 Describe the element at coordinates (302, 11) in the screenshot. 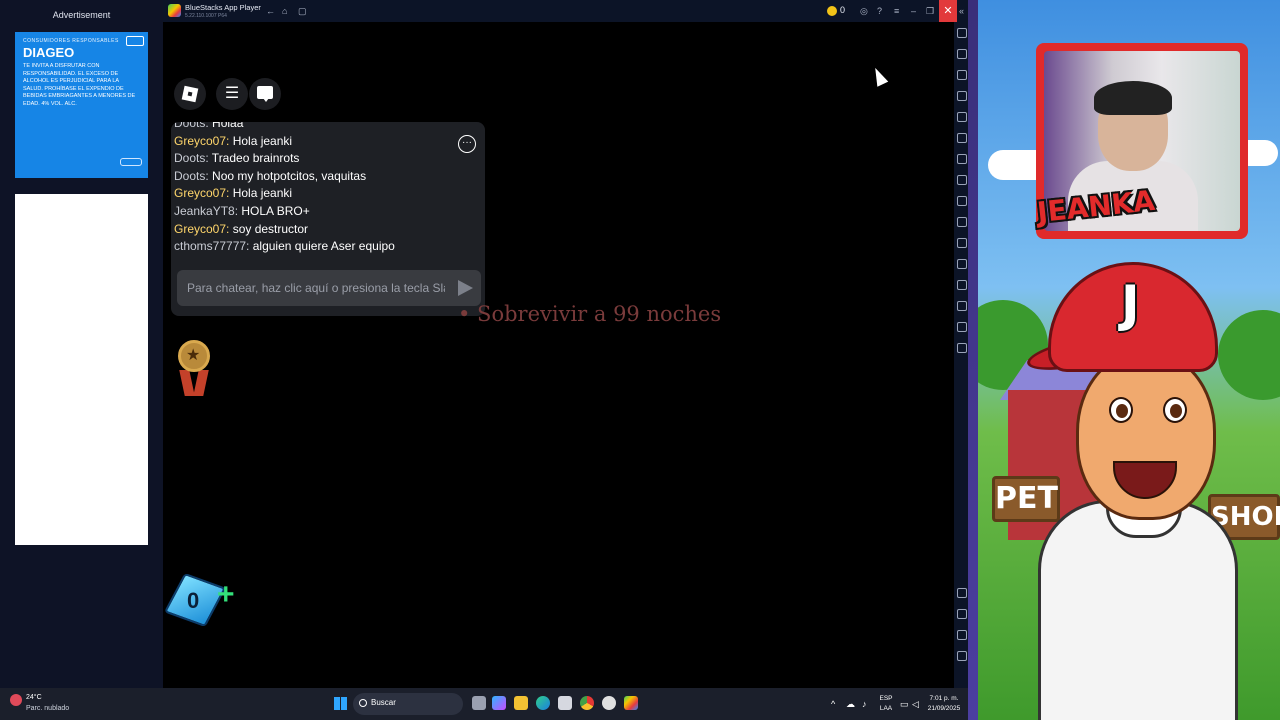

I see `recent-apps-icon: ▢` at that location.